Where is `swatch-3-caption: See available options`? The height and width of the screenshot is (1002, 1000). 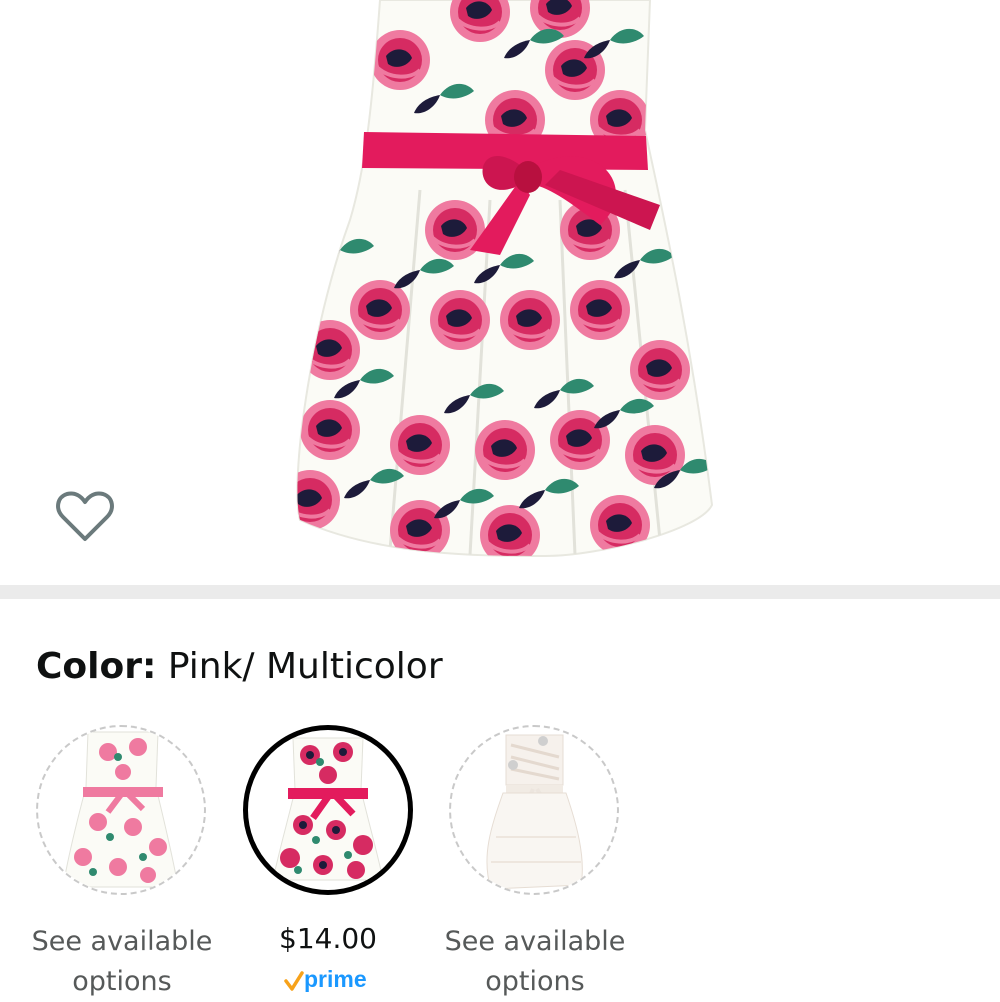
swatch-3-caption: See available options is located at coordinates (535, 962).